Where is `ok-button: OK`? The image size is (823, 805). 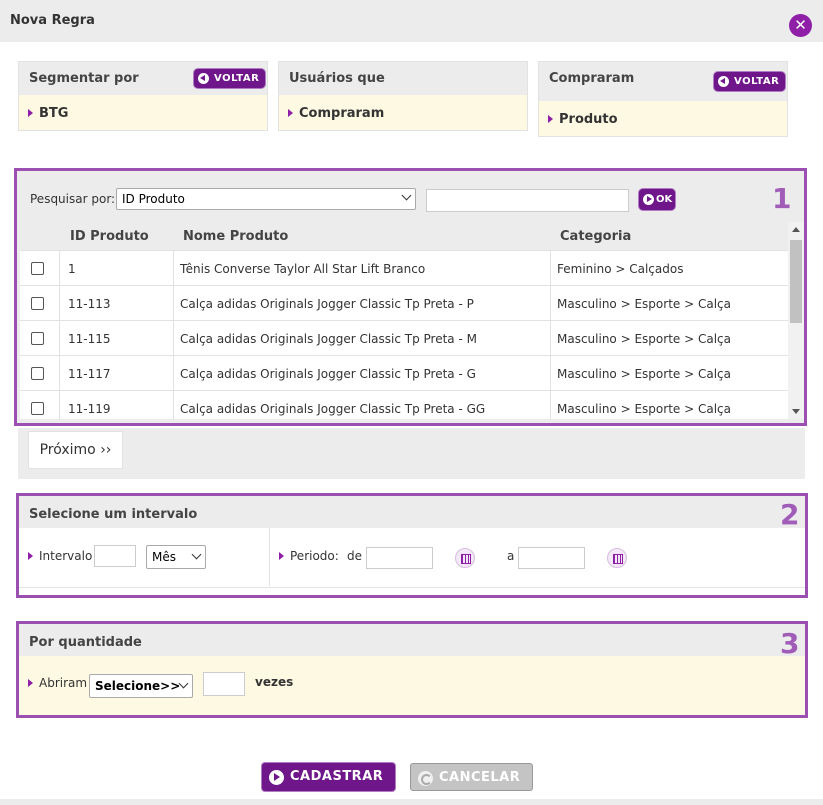 ok-button: OK is located at coordinates (657, 199).